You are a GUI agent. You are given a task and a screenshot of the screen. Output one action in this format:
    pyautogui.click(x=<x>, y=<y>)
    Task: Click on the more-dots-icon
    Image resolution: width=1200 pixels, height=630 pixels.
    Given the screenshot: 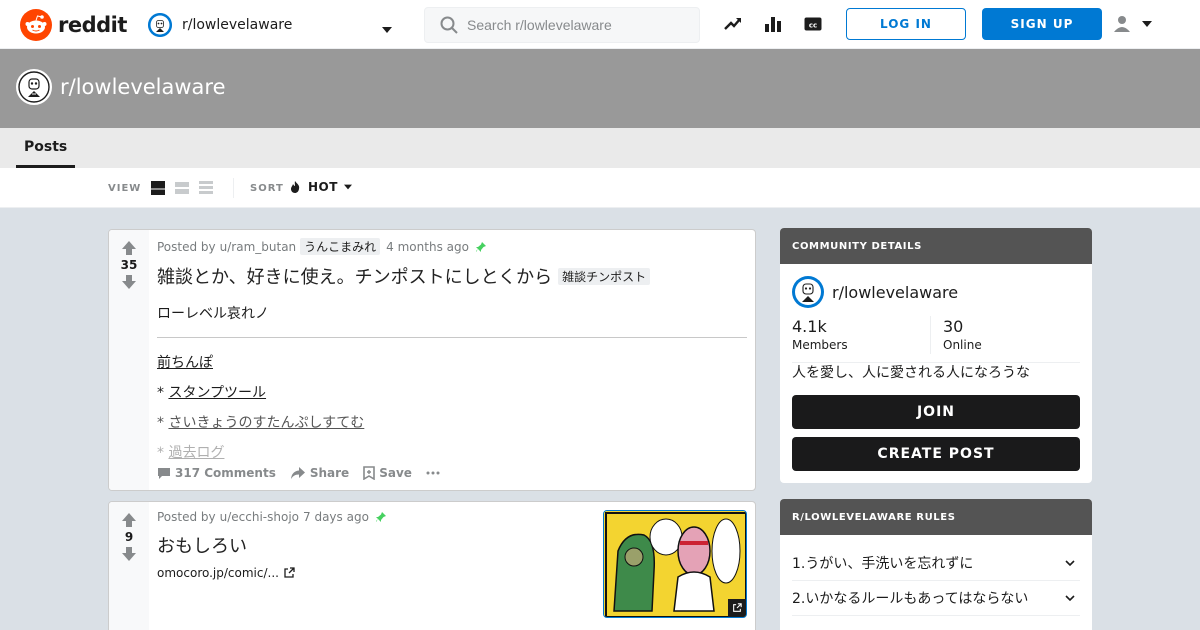 What is the action you would take?
    pyautogui.click(x=433, y=473)
    